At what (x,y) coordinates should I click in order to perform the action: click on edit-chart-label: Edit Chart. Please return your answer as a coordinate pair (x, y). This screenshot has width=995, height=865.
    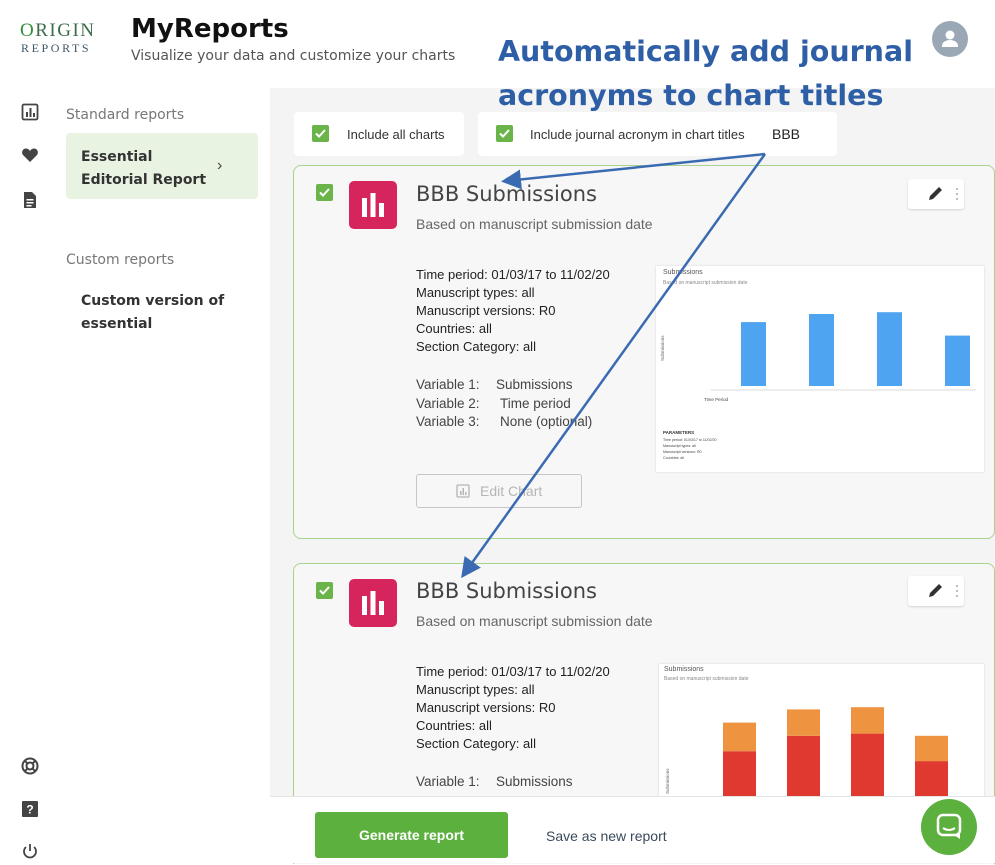
    Looking at the image, I should click on (511, 491).